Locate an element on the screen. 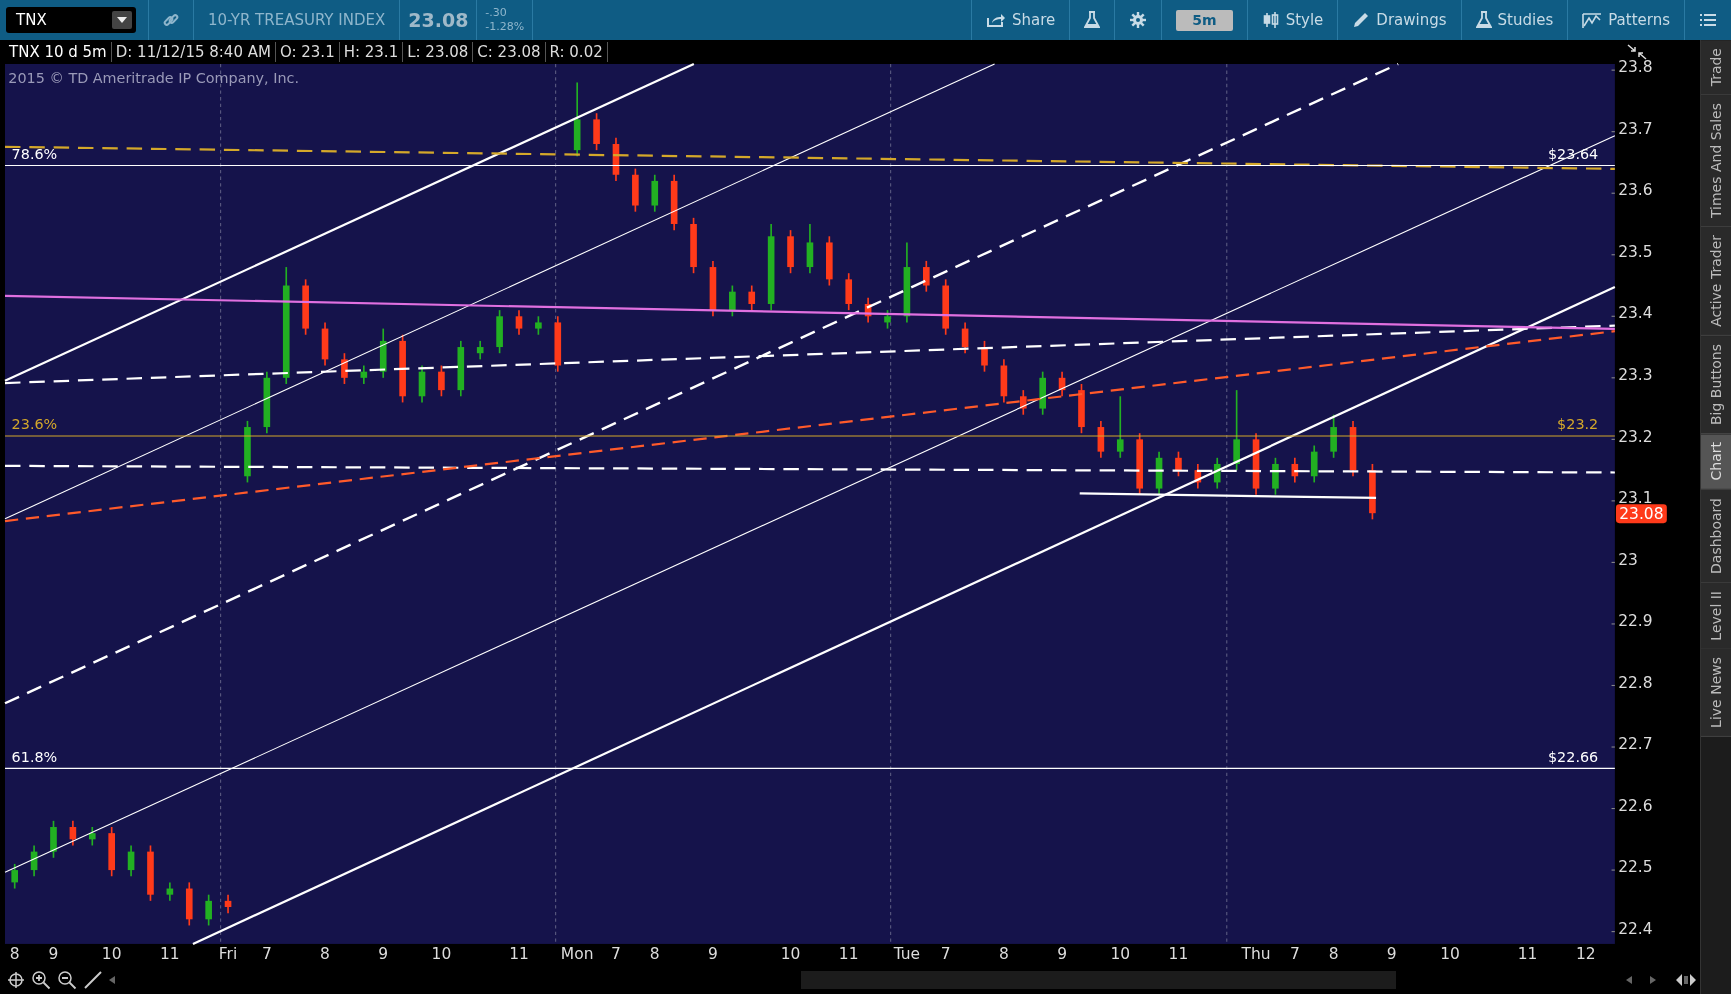 The height and width of the screenshot is (994, 1731). axis-label: Fri is located at coordinates (228, 954).